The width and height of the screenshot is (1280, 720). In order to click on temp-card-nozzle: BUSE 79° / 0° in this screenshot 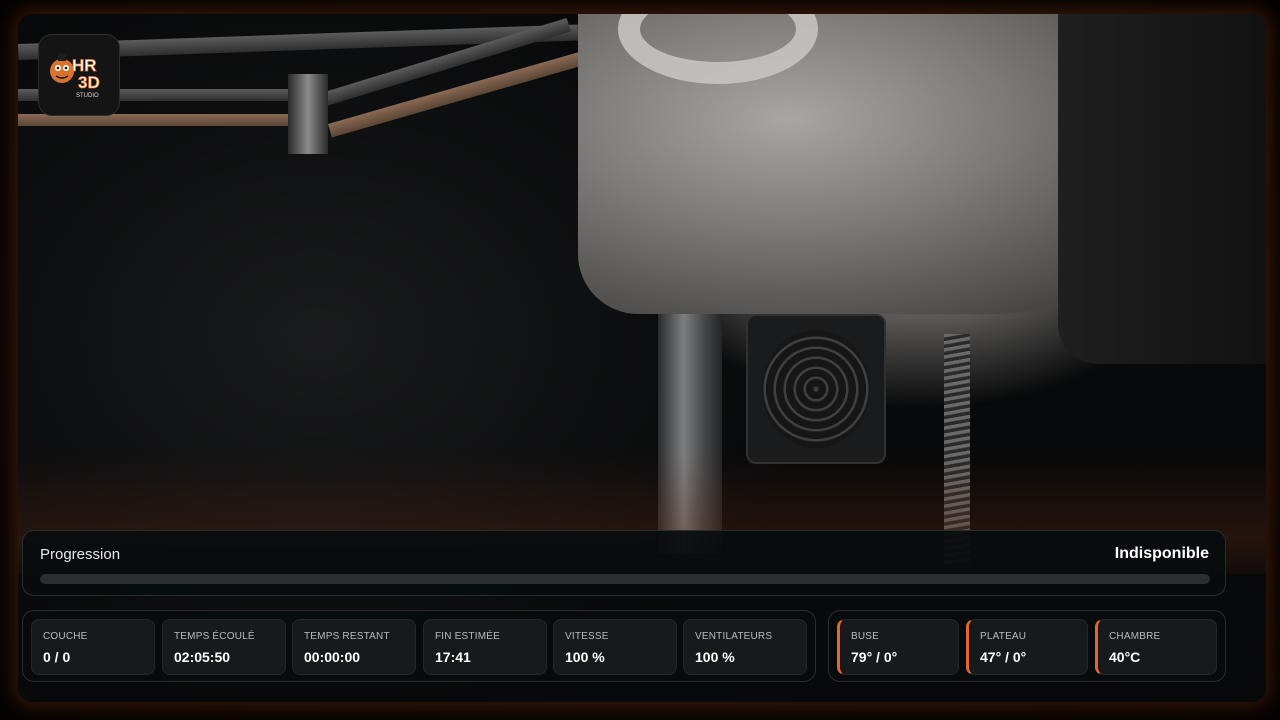, I will do `click(898, 647)`.